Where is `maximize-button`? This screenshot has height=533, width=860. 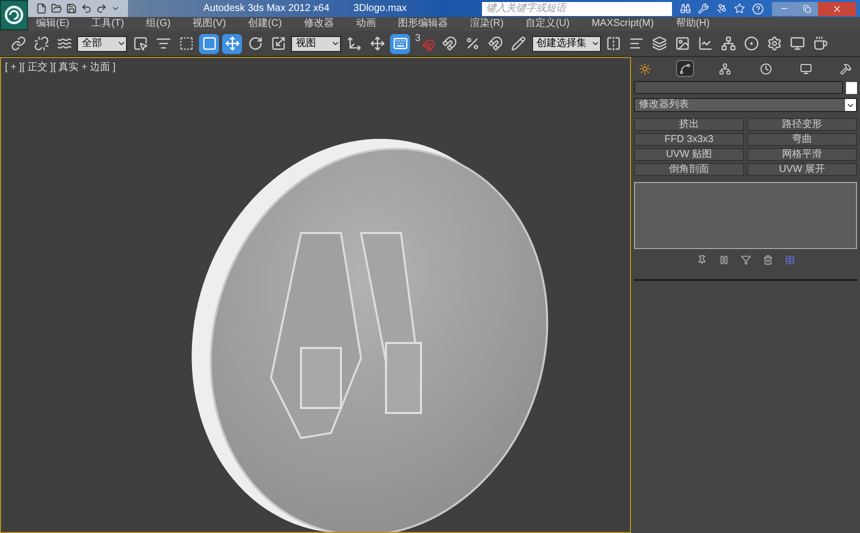 maximize-button is located at coordinates (807, 9).